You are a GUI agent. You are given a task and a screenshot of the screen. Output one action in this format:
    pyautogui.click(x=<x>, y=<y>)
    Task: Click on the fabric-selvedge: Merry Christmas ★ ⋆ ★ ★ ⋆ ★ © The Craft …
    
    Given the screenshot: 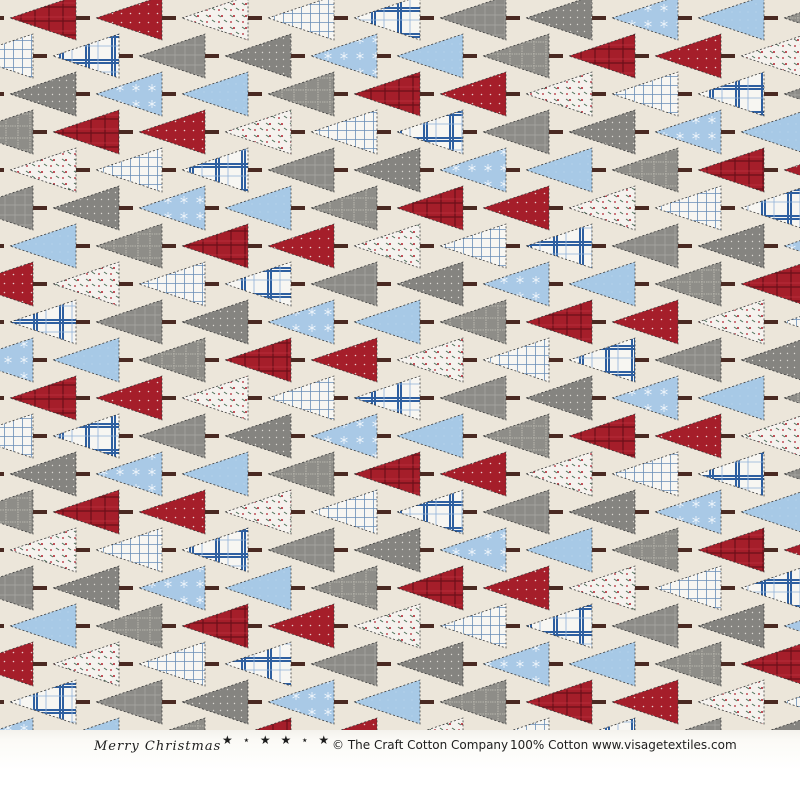 What is the action you would take?
    pyautogui.click(x=400, y=765)
    